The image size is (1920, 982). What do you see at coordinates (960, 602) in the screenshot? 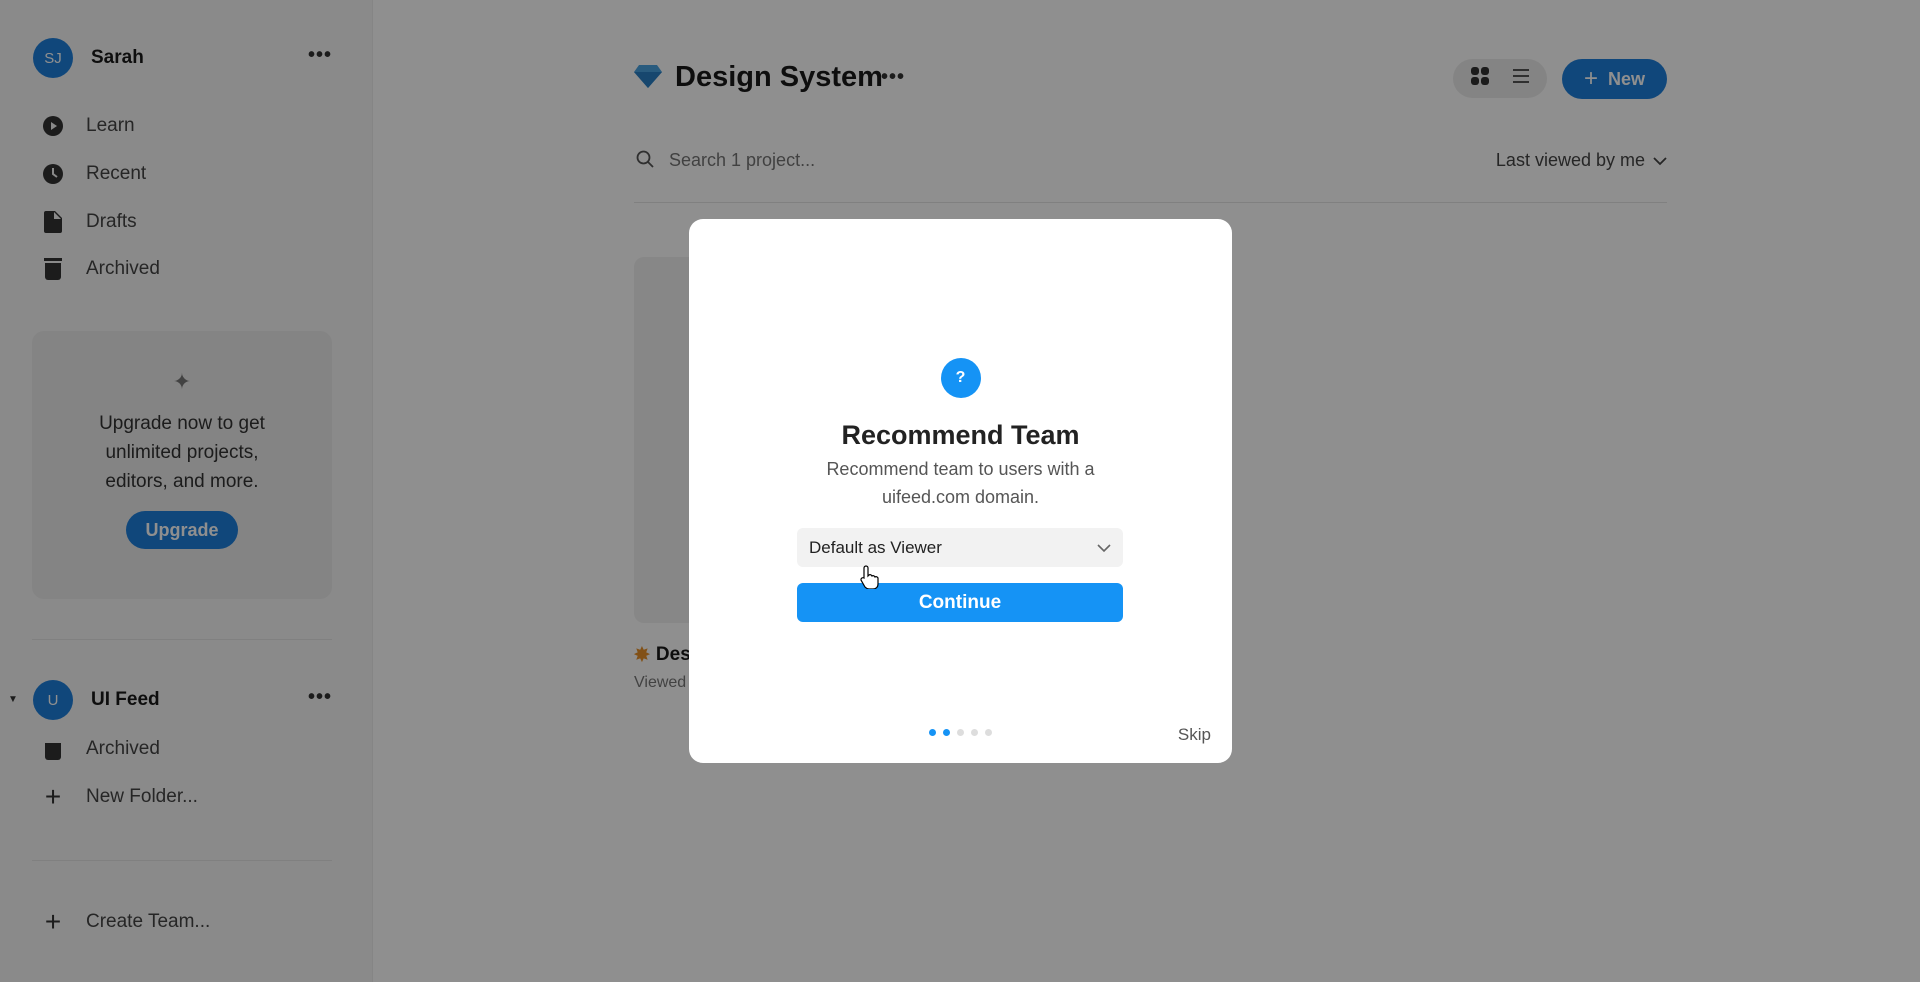
I see `continue-button: Continue` at bounding box center [960, 602].